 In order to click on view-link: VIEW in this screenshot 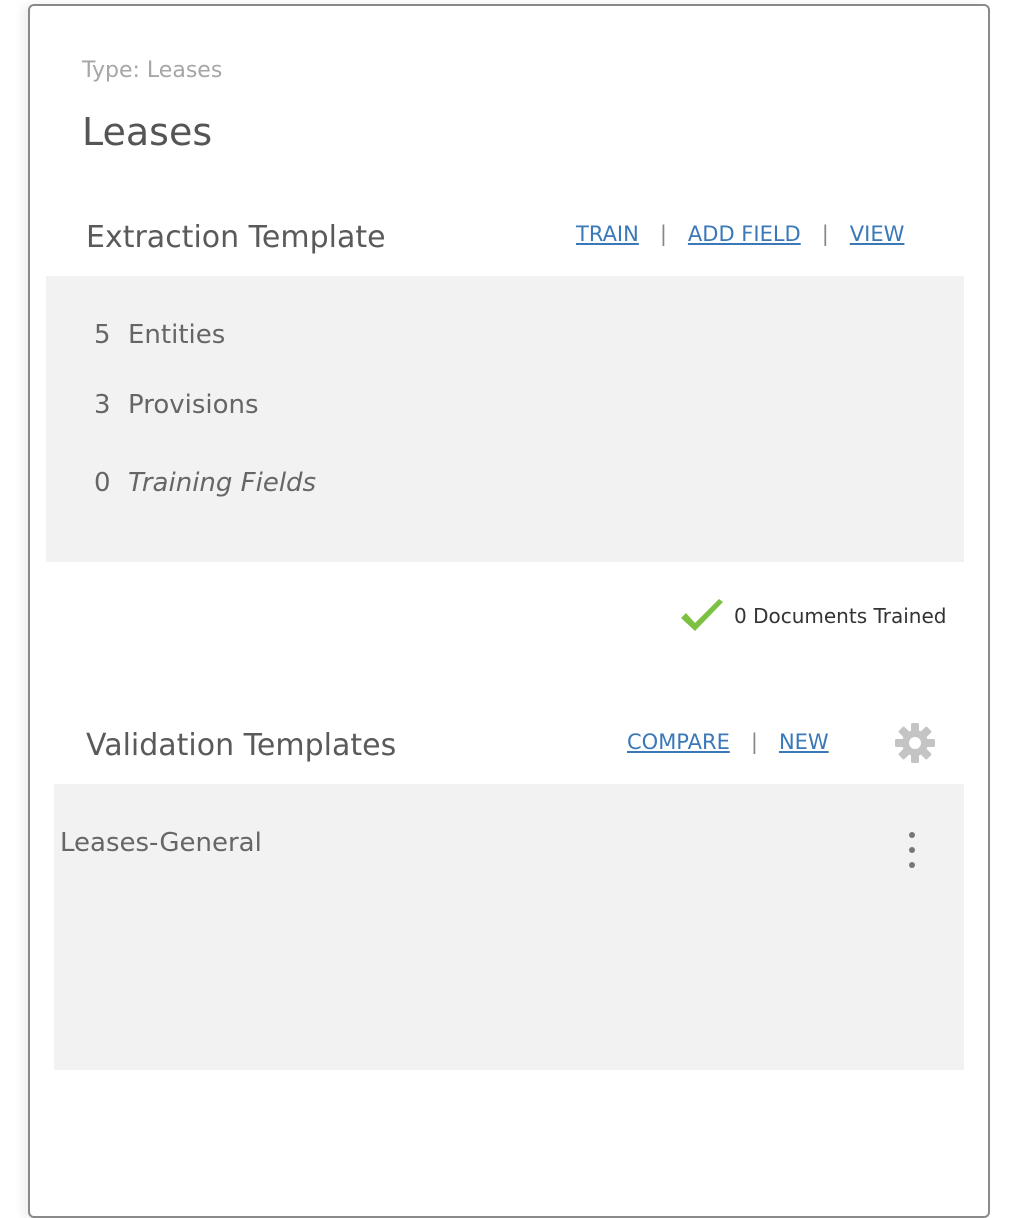, I will do `click(877, 234)`.